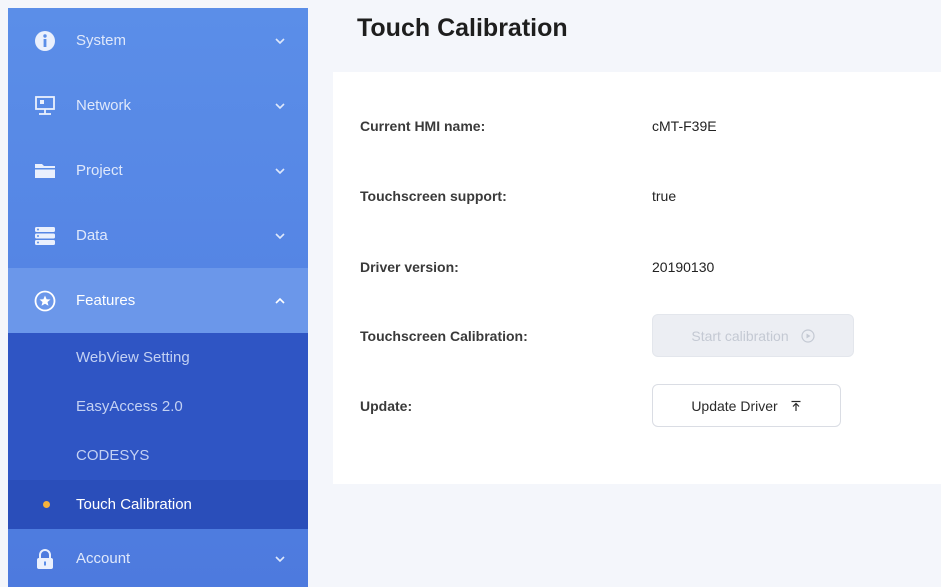 The image size is (941, 587). Describe the element at coordinates (45, 171) in the screenshot. I see `folder-icon` at that location.